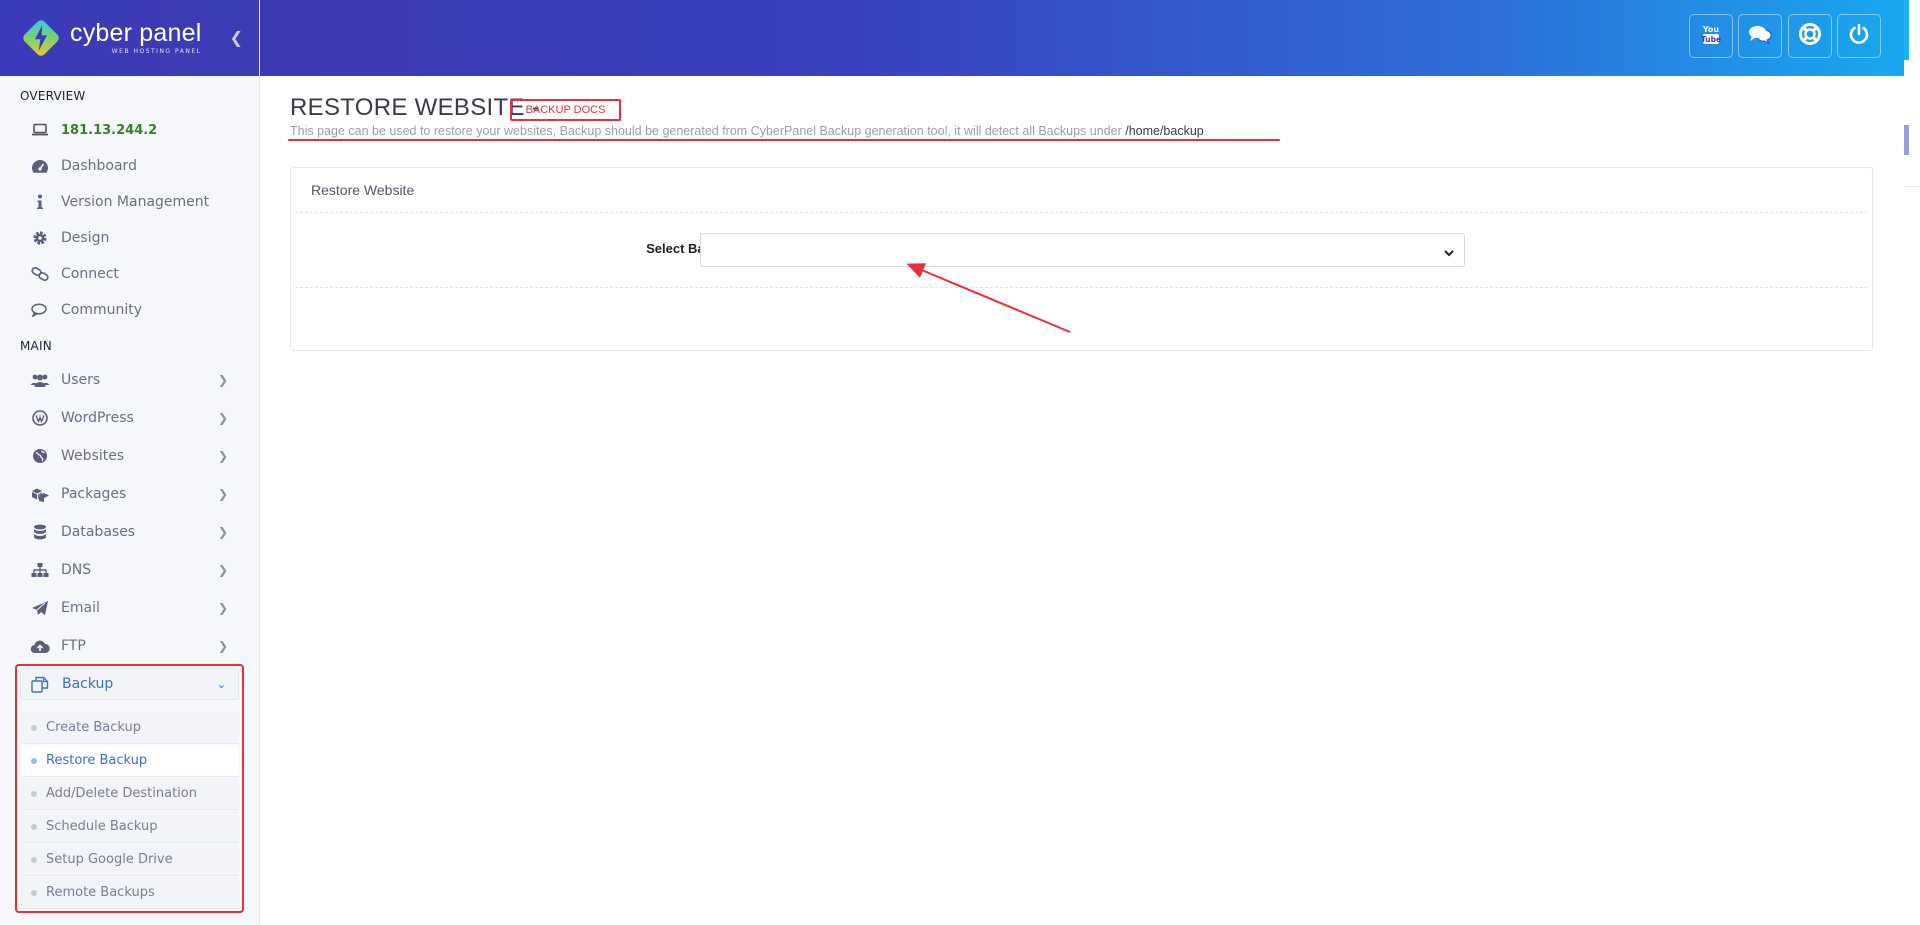  I want to click on info-icon, so click(40, 202).